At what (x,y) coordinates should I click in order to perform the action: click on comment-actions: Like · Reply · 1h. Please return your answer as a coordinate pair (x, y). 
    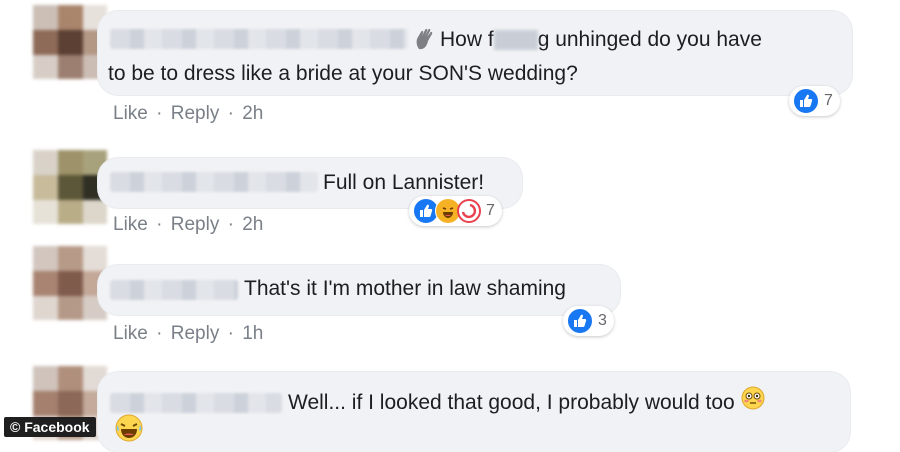
    Looking at the image, I should click on (189, 334).